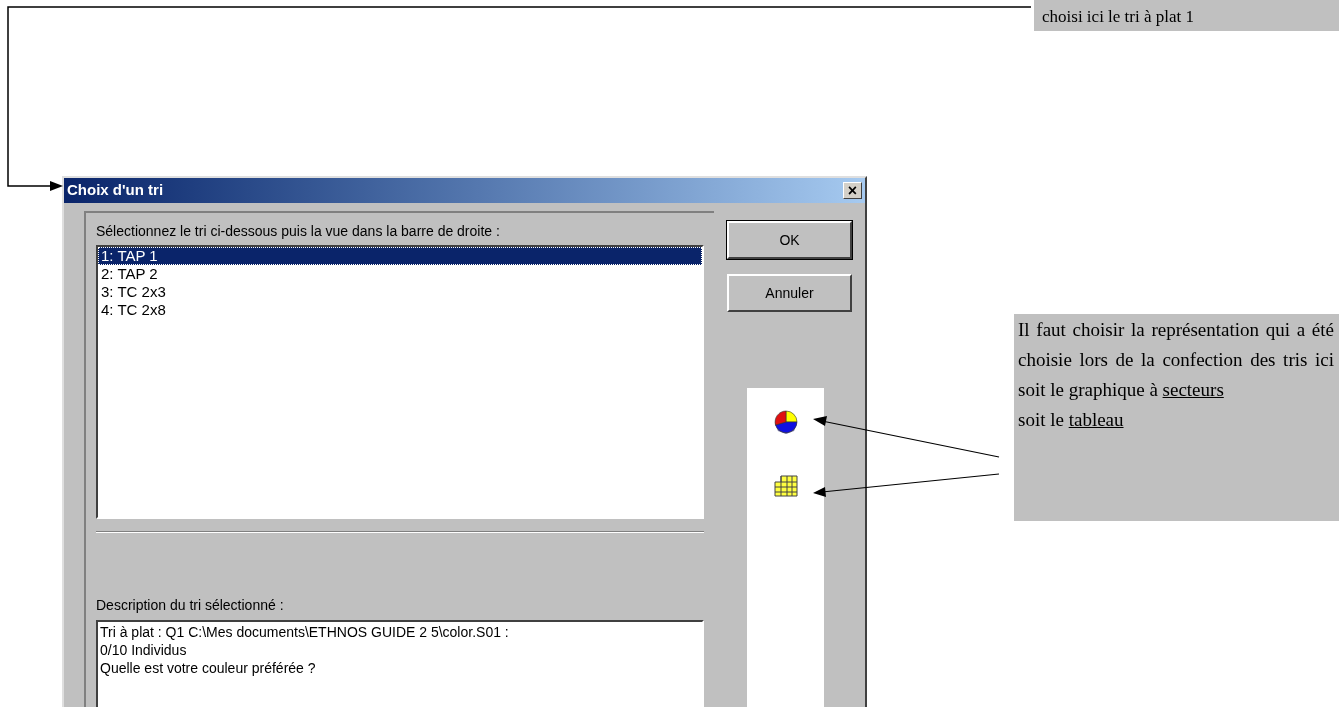  Describe the element at coordinates (785, 422) in the screenshot. I see `pie-chart-icon` at that location.